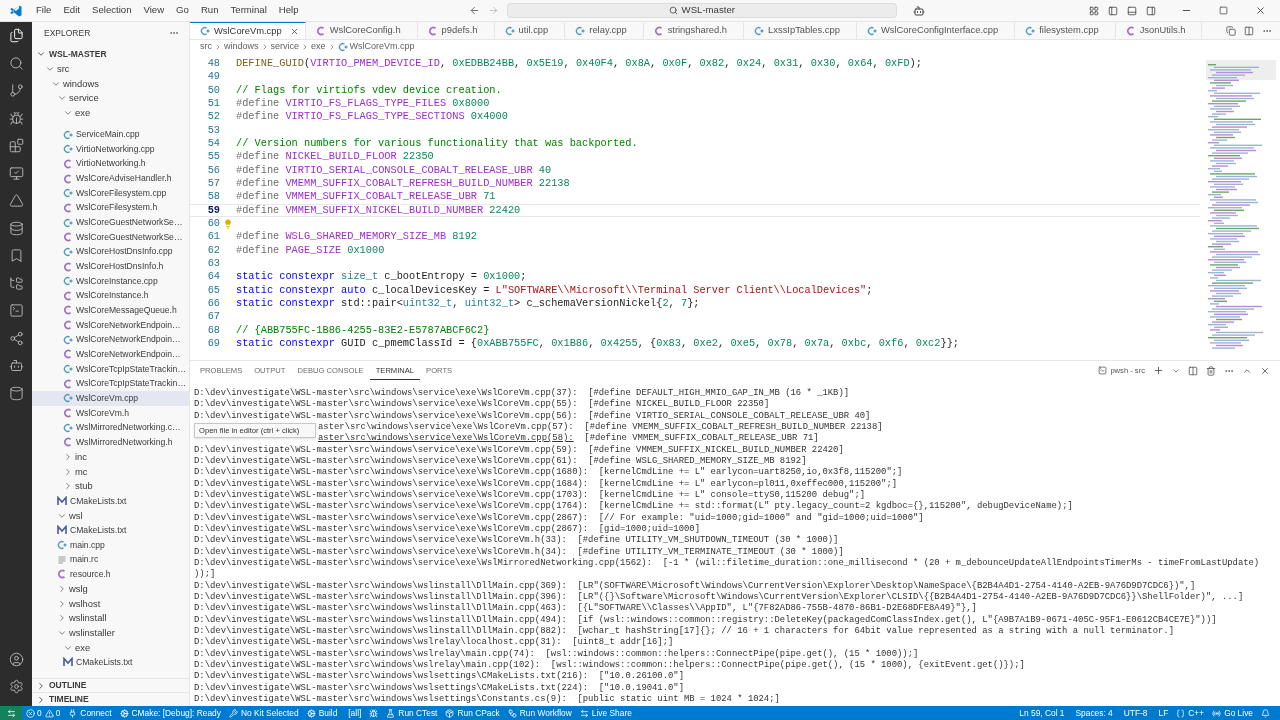  Describe the element at coordinates (361, 30) in the screenshot. I see `editor-tab: WslCoreConfig.h` at that location.